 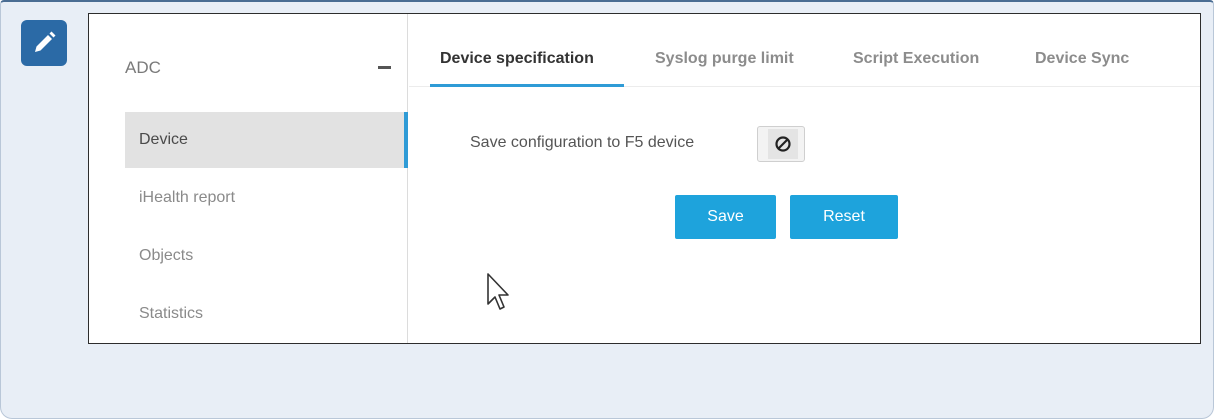 I want to click on tab-script-execution: Script Execution, so click(x=916, y=59).